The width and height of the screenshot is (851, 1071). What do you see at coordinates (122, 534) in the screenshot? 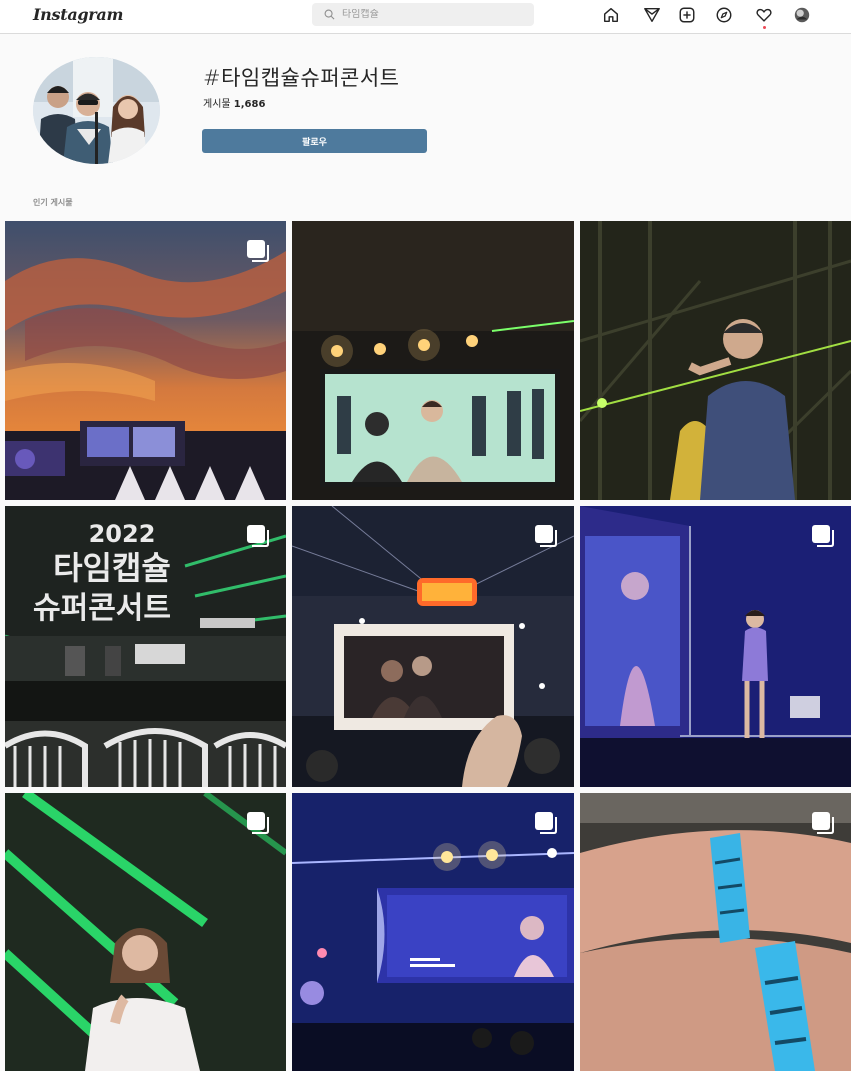
I see `banner-line-1: 2022` at bounding box center [122, 534].